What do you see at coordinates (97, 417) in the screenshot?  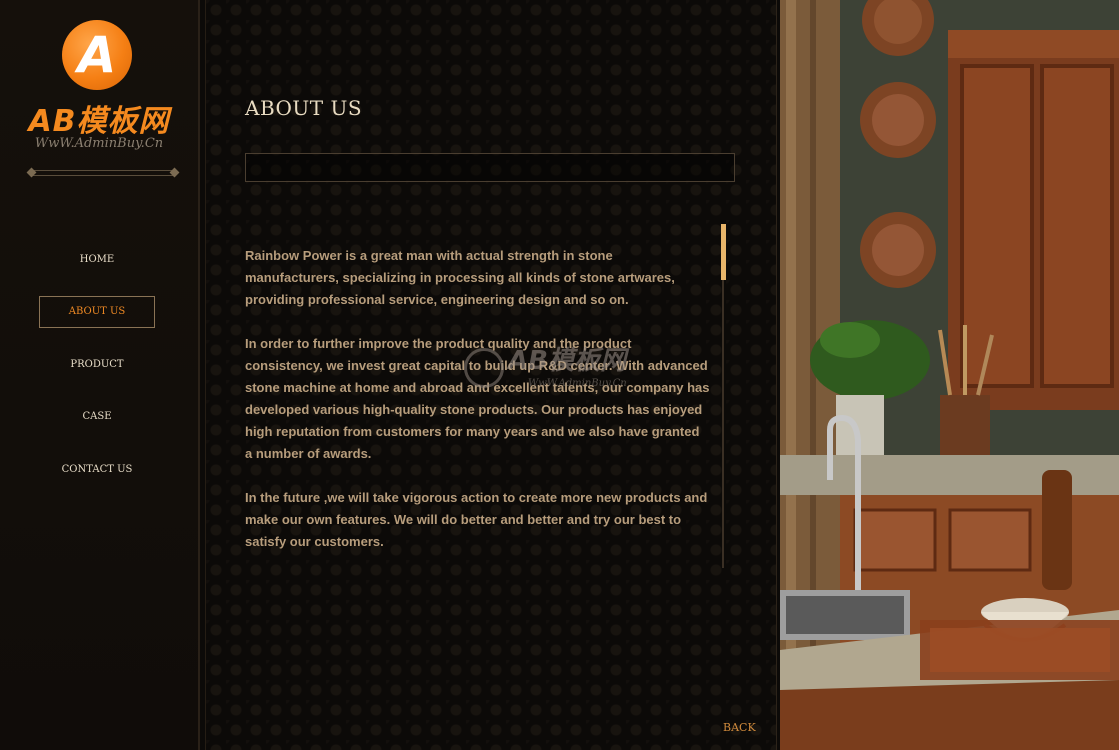 I see `nav-item-case: CASE` at bounding box center [97, 417].